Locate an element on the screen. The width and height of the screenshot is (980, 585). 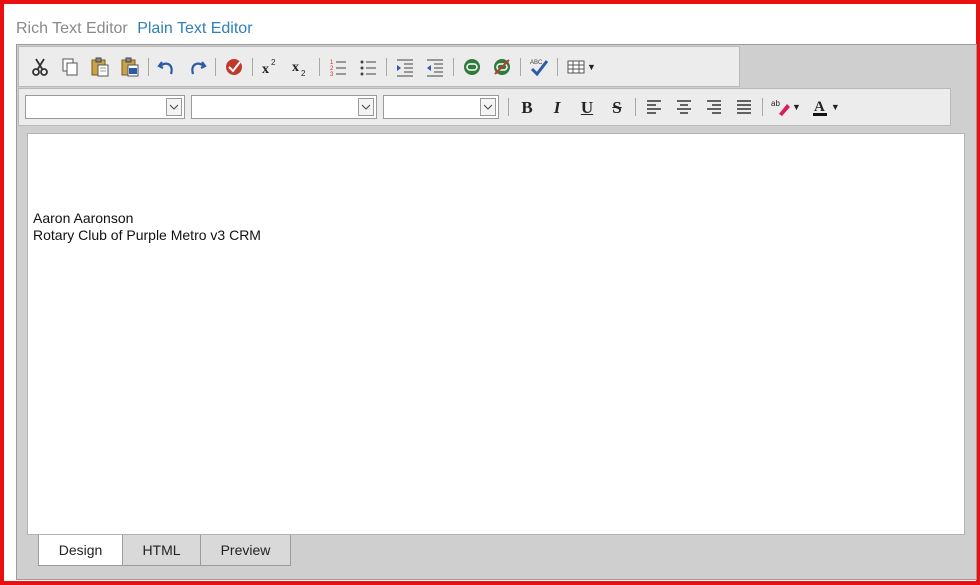
superscript-icon: x2 is located at coordinates (271, 67).